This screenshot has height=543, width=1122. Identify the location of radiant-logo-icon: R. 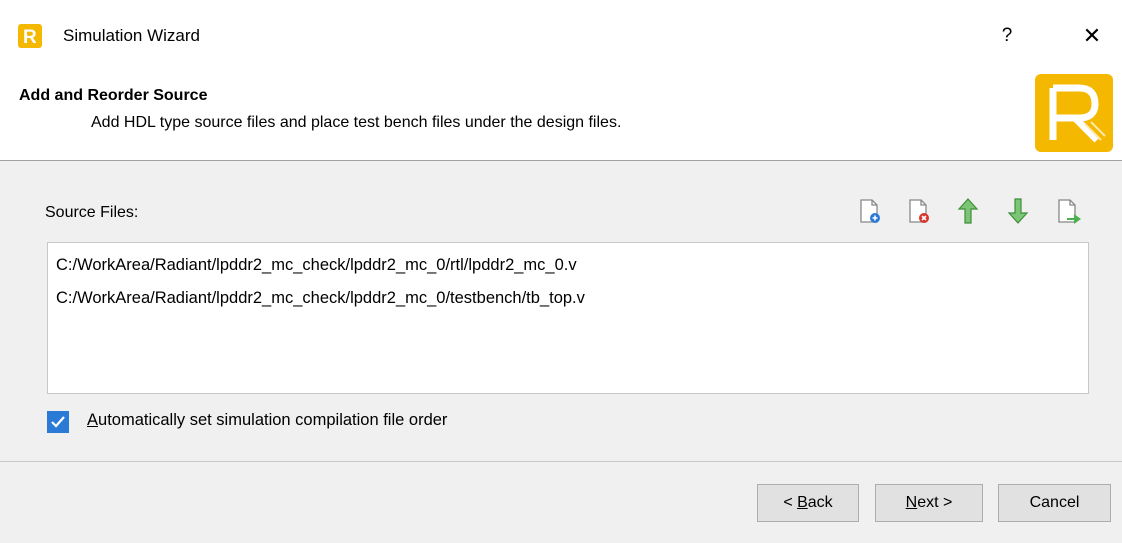
(30, 36).